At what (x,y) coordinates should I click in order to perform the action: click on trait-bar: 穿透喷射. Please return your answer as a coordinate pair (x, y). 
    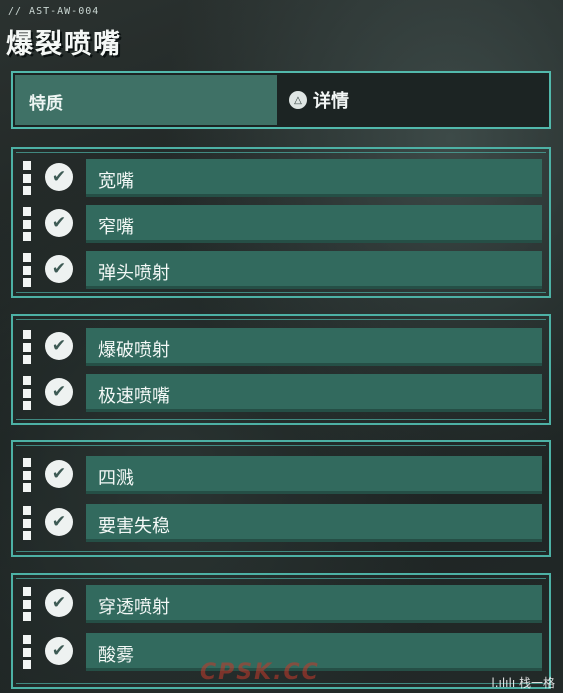
    Looking at the image, I should click on (314, 604).